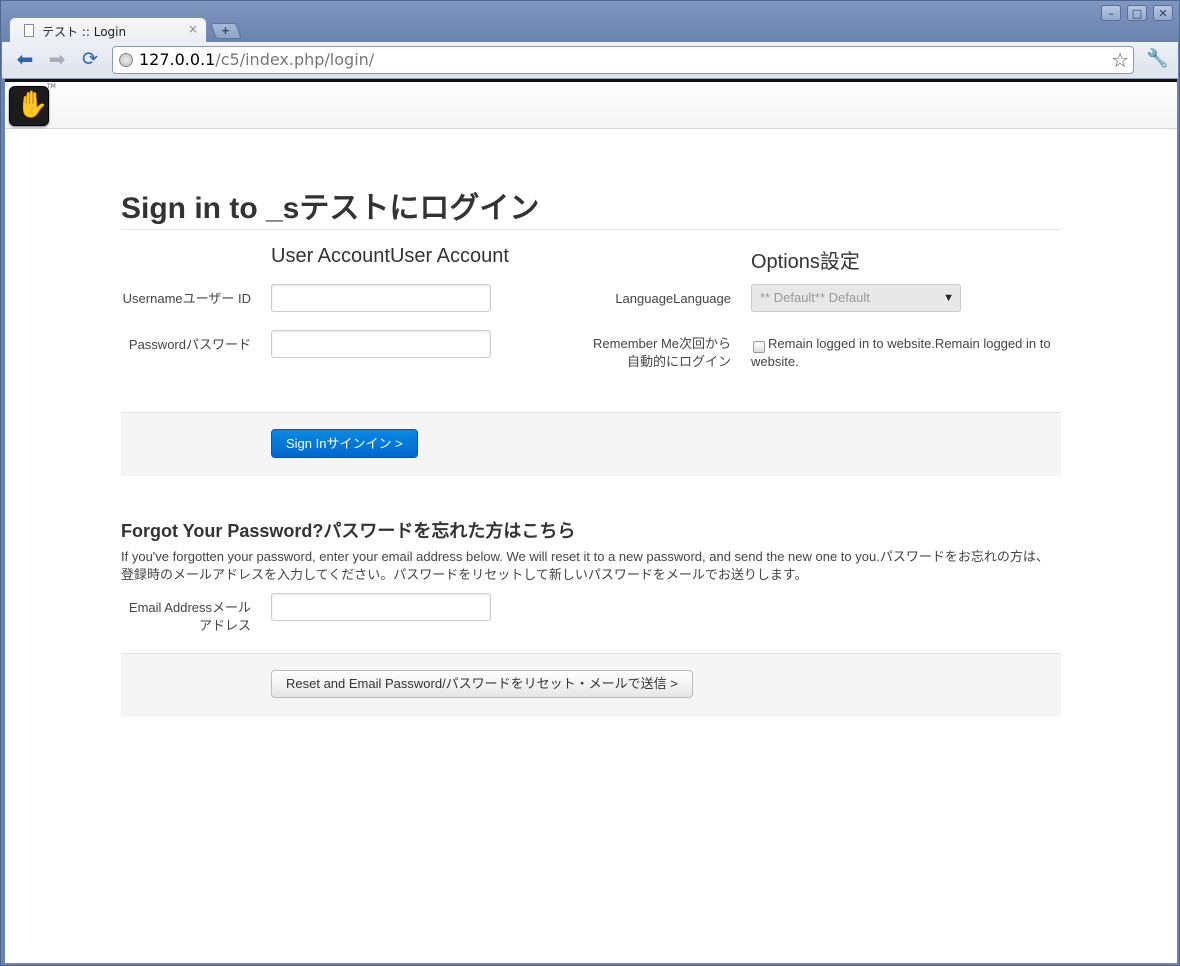 The image size is (1180, 966). I want to click on page-title: Sign in to _sテストにログイン, so click(330, 208).